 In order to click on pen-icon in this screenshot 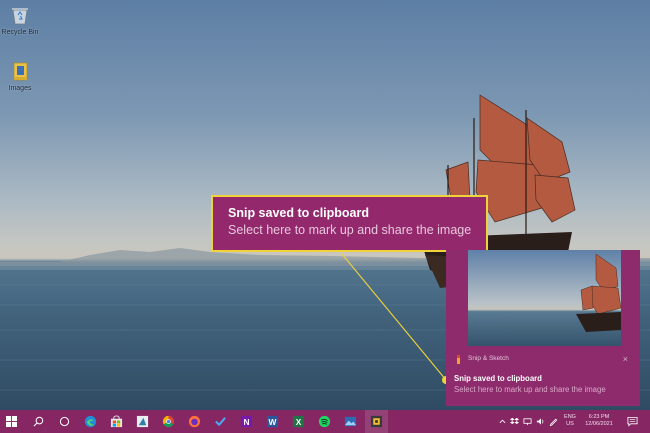, I will do `click(553, 422)`.